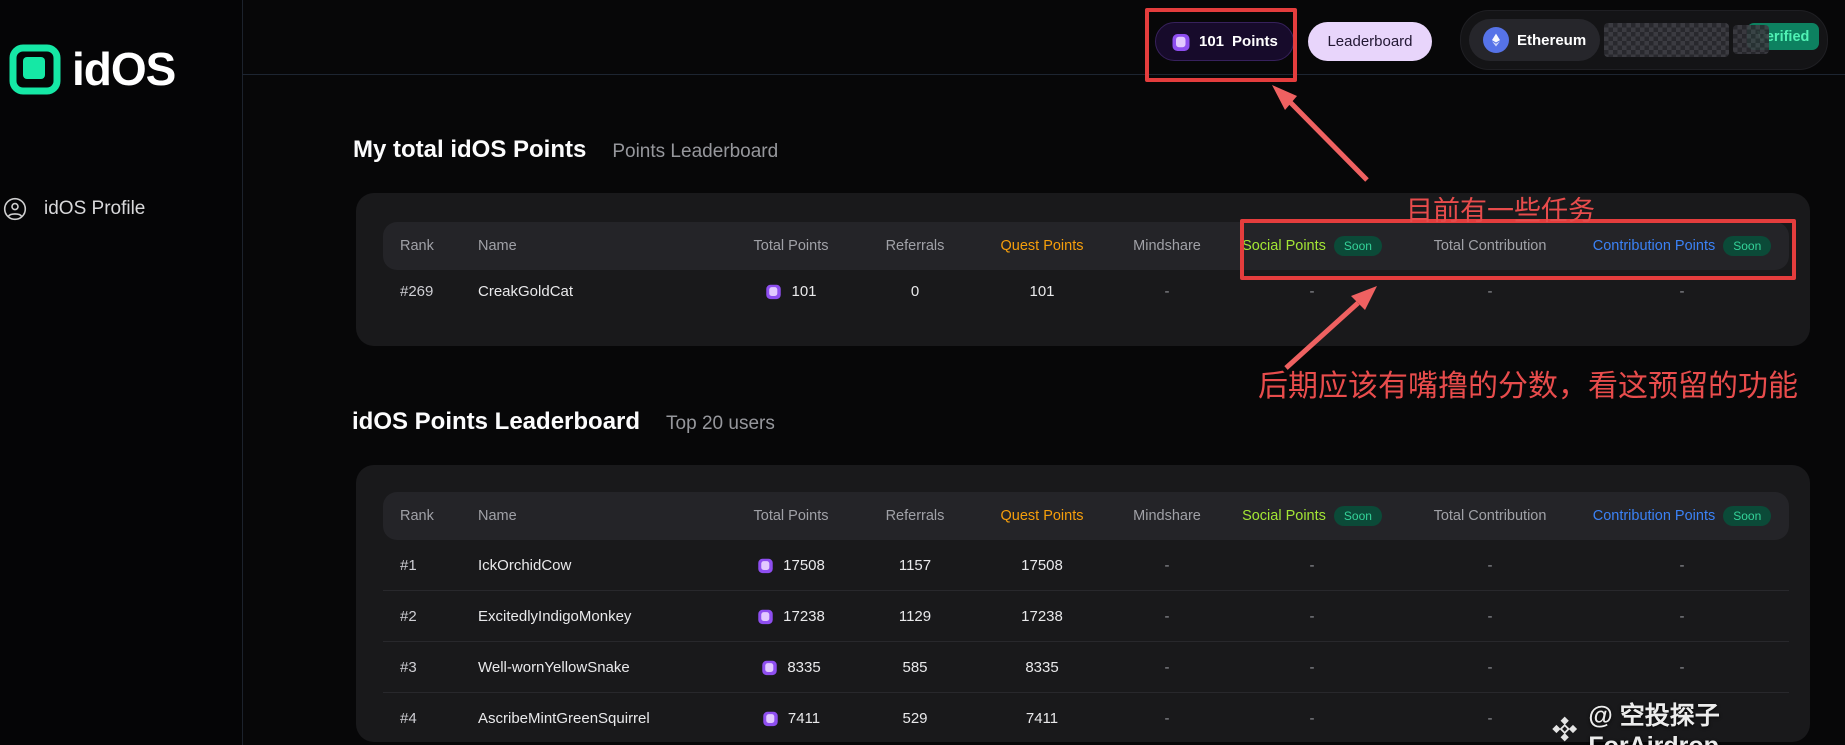  Describe the element at coordinates (1666, 40) in the screenshot. I see `blurred-wallet-address` at that location.